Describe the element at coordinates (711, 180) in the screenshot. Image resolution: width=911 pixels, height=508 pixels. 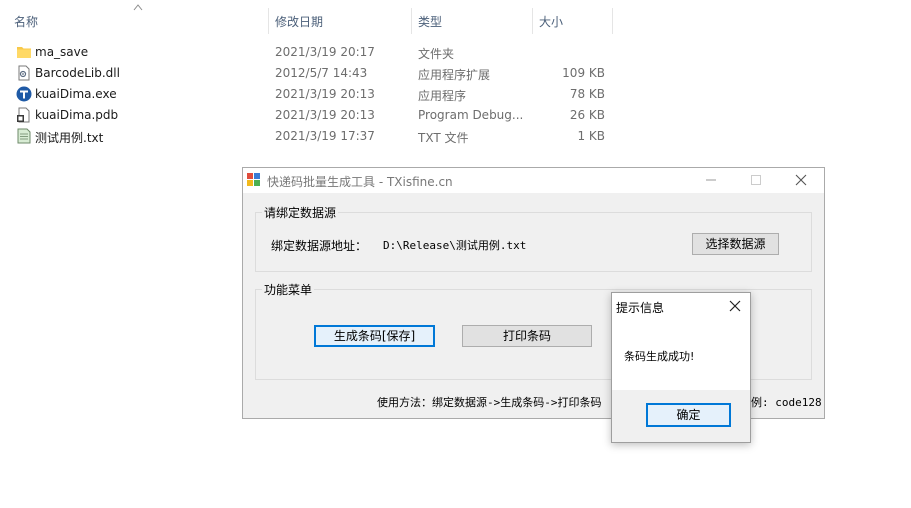
I see `minimize-icon` at that location.